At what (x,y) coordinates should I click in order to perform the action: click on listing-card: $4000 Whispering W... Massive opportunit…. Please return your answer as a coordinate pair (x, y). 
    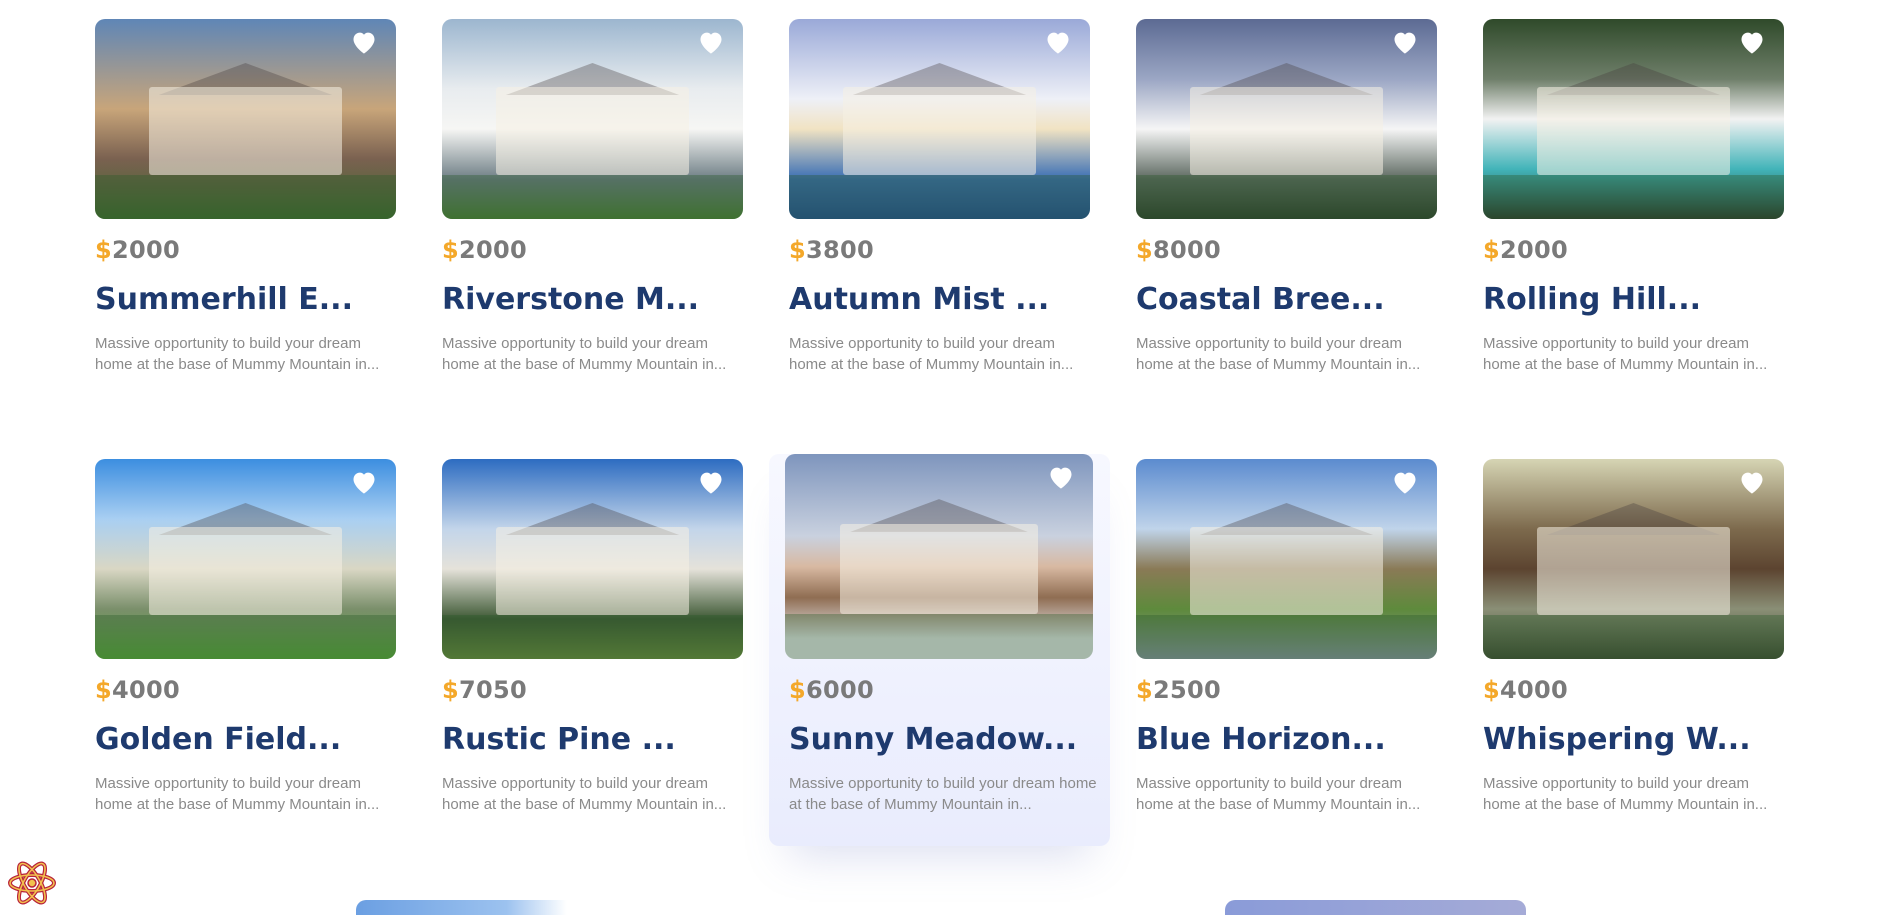
    Looking at the image, I should click on (1633, 679).